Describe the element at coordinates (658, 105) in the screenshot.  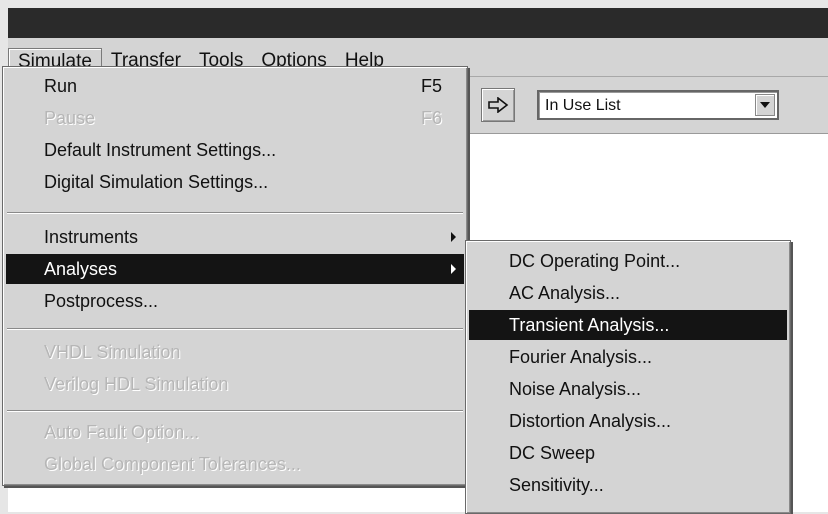
I see `in-use-list-dropdown: In Use List` at that location.